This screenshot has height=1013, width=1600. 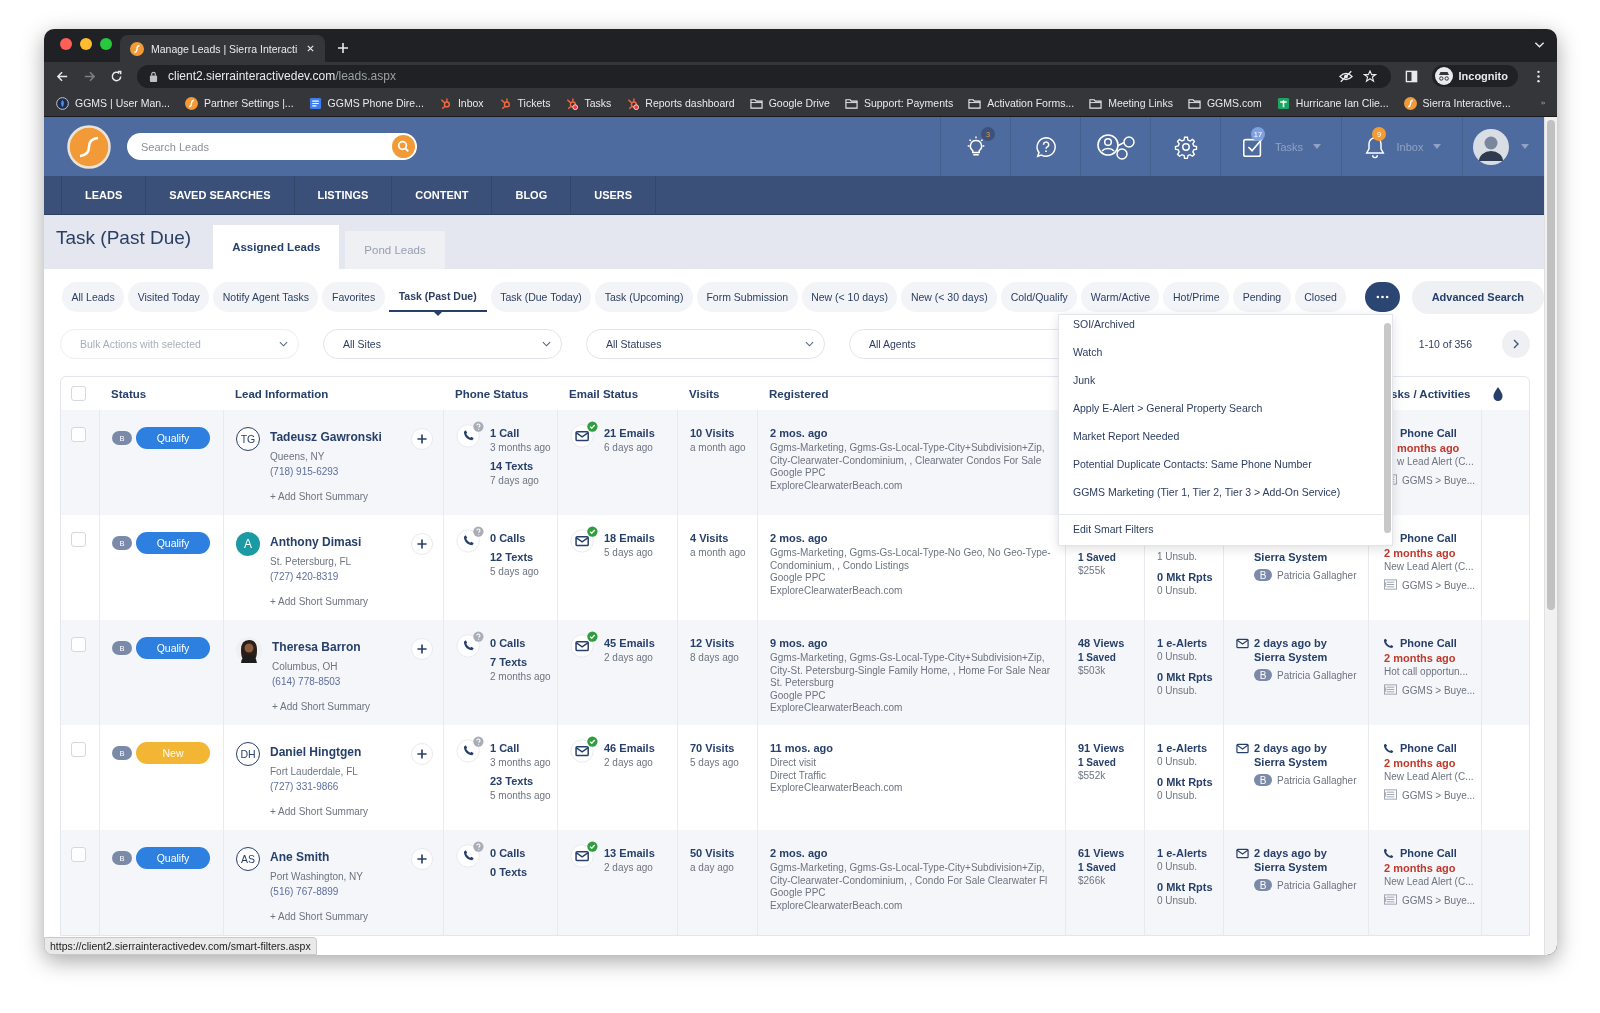 I want to click on back-arrow-icon, so click(x=62, y=76).